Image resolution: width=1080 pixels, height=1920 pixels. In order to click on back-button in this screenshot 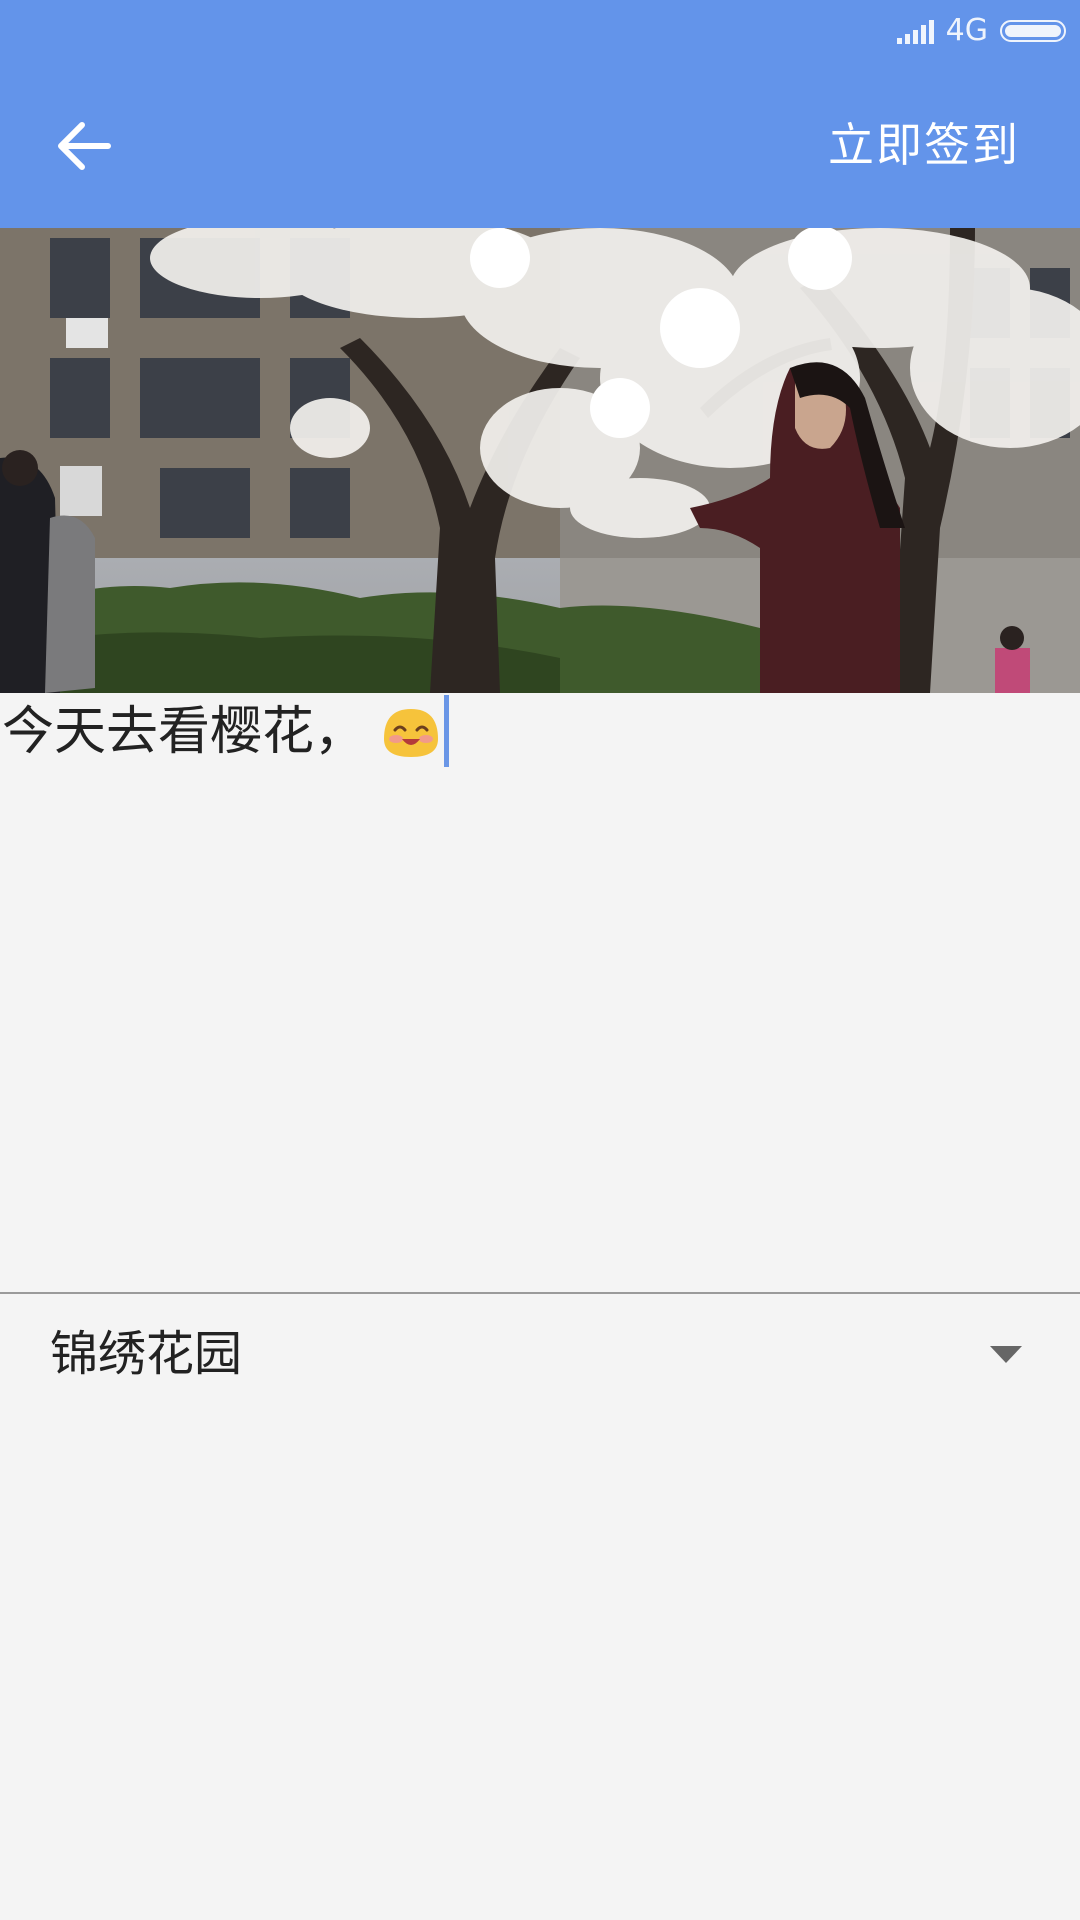, I will do `click(84, 146)`.